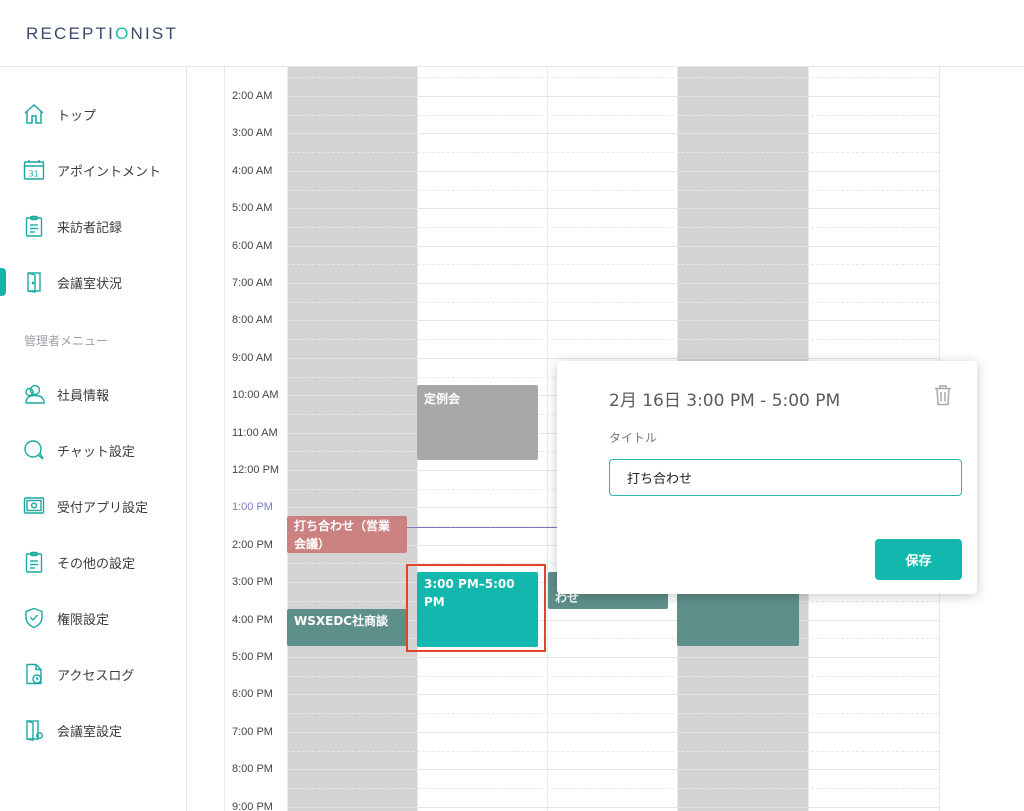 The height and width of the screenshot is (811, 1024). Describe the element at coordinates (34, 450) in the screenshot. I see `chat-icon` at that location.